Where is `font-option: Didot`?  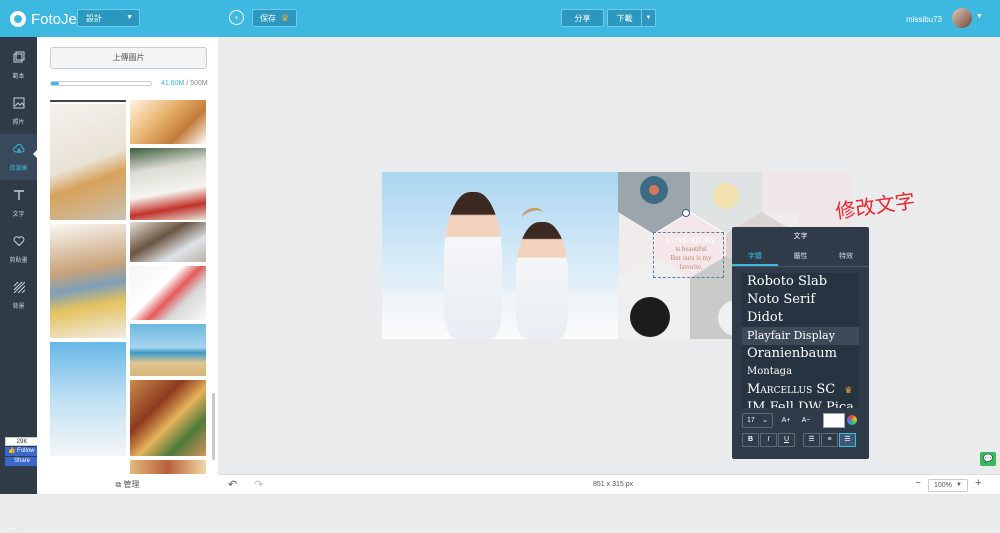
font-option: Didot is located at coordinates (800, 318).